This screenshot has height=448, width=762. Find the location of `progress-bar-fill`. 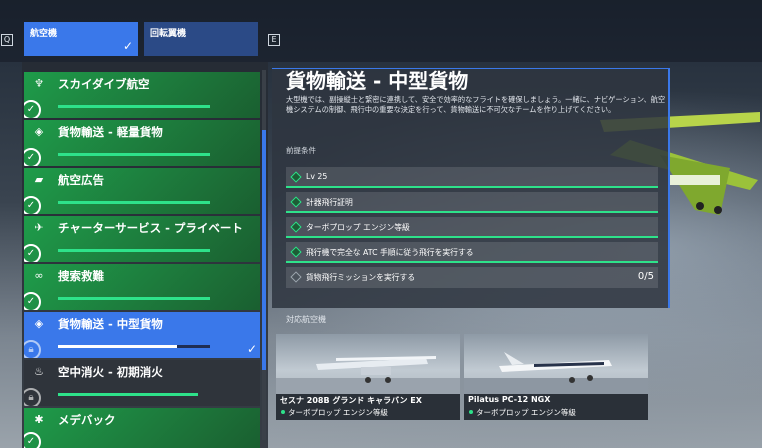

progress-bar-fill is located at coordinates (117, 346).